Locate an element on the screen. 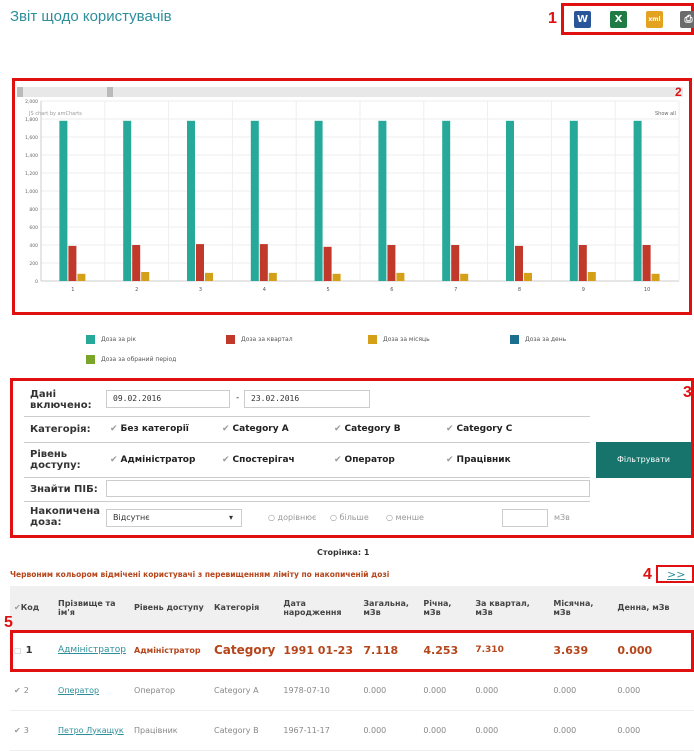 The width and height of the screenshot is (694, 751). date-range-dash: - is located at coordinates (238, 398).